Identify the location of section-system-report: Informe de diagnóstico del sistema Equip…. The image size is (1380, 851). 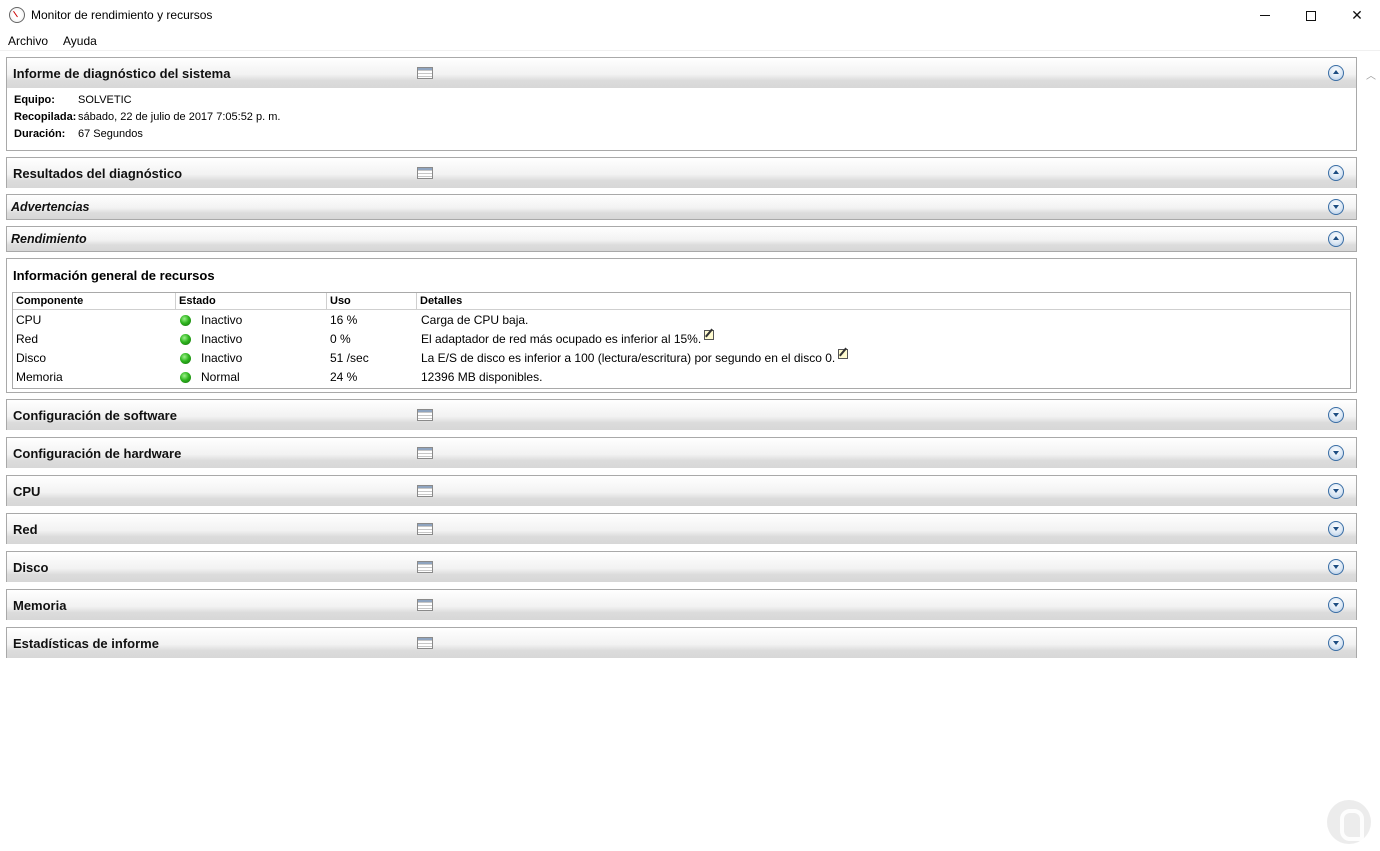
(681, 104).